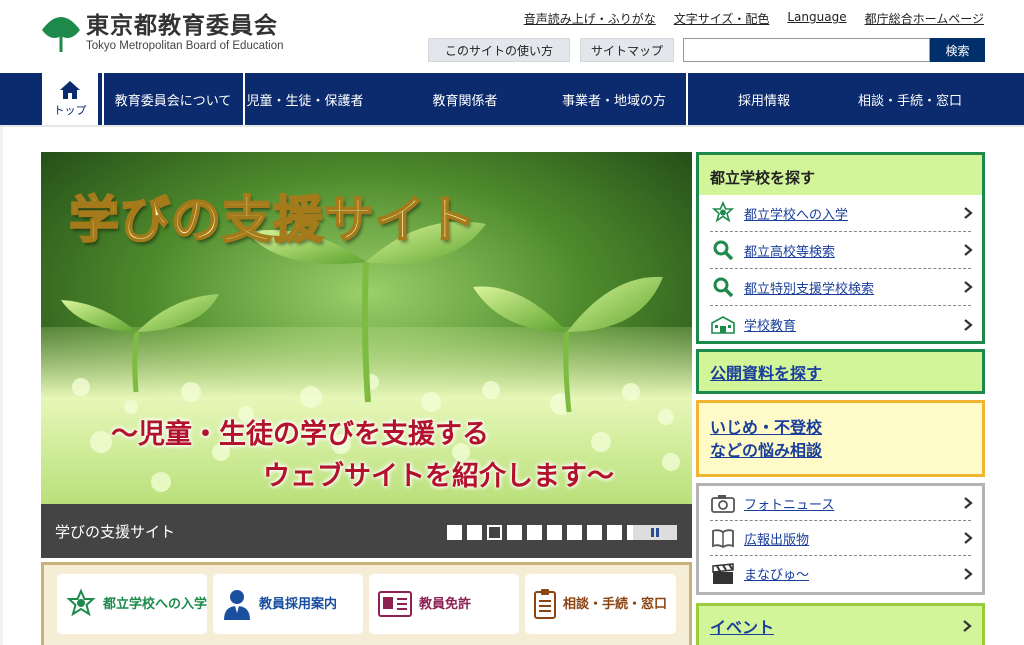 The height and width of the screenshot is (645, 1024). What do you see at coordinates (796, 213) in the screenshot?
I see `school-enrollment-link: 都立学校への入学` at bounding box center [796, 213].